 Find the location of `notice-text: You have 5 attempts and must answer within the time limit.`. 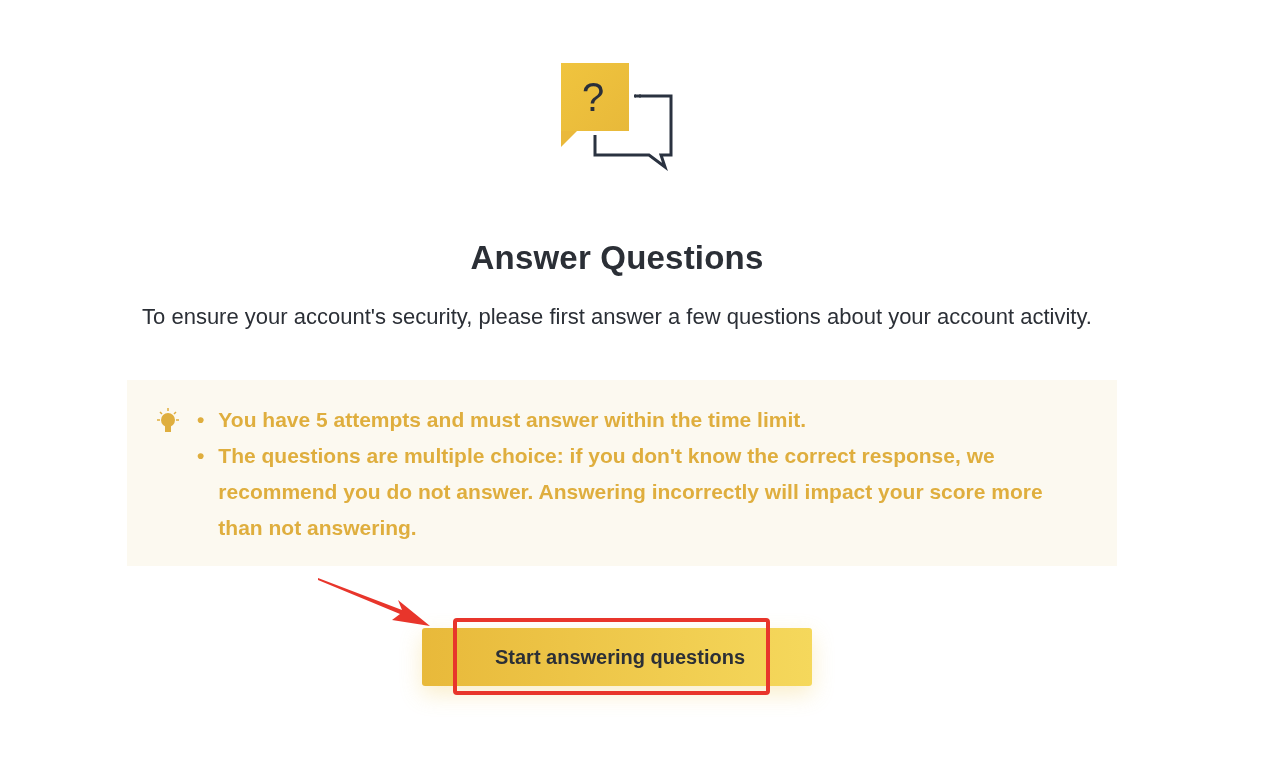

notice-text: You have 5 attempts and must answer within the time limit. is located at coordinates (512, 420).